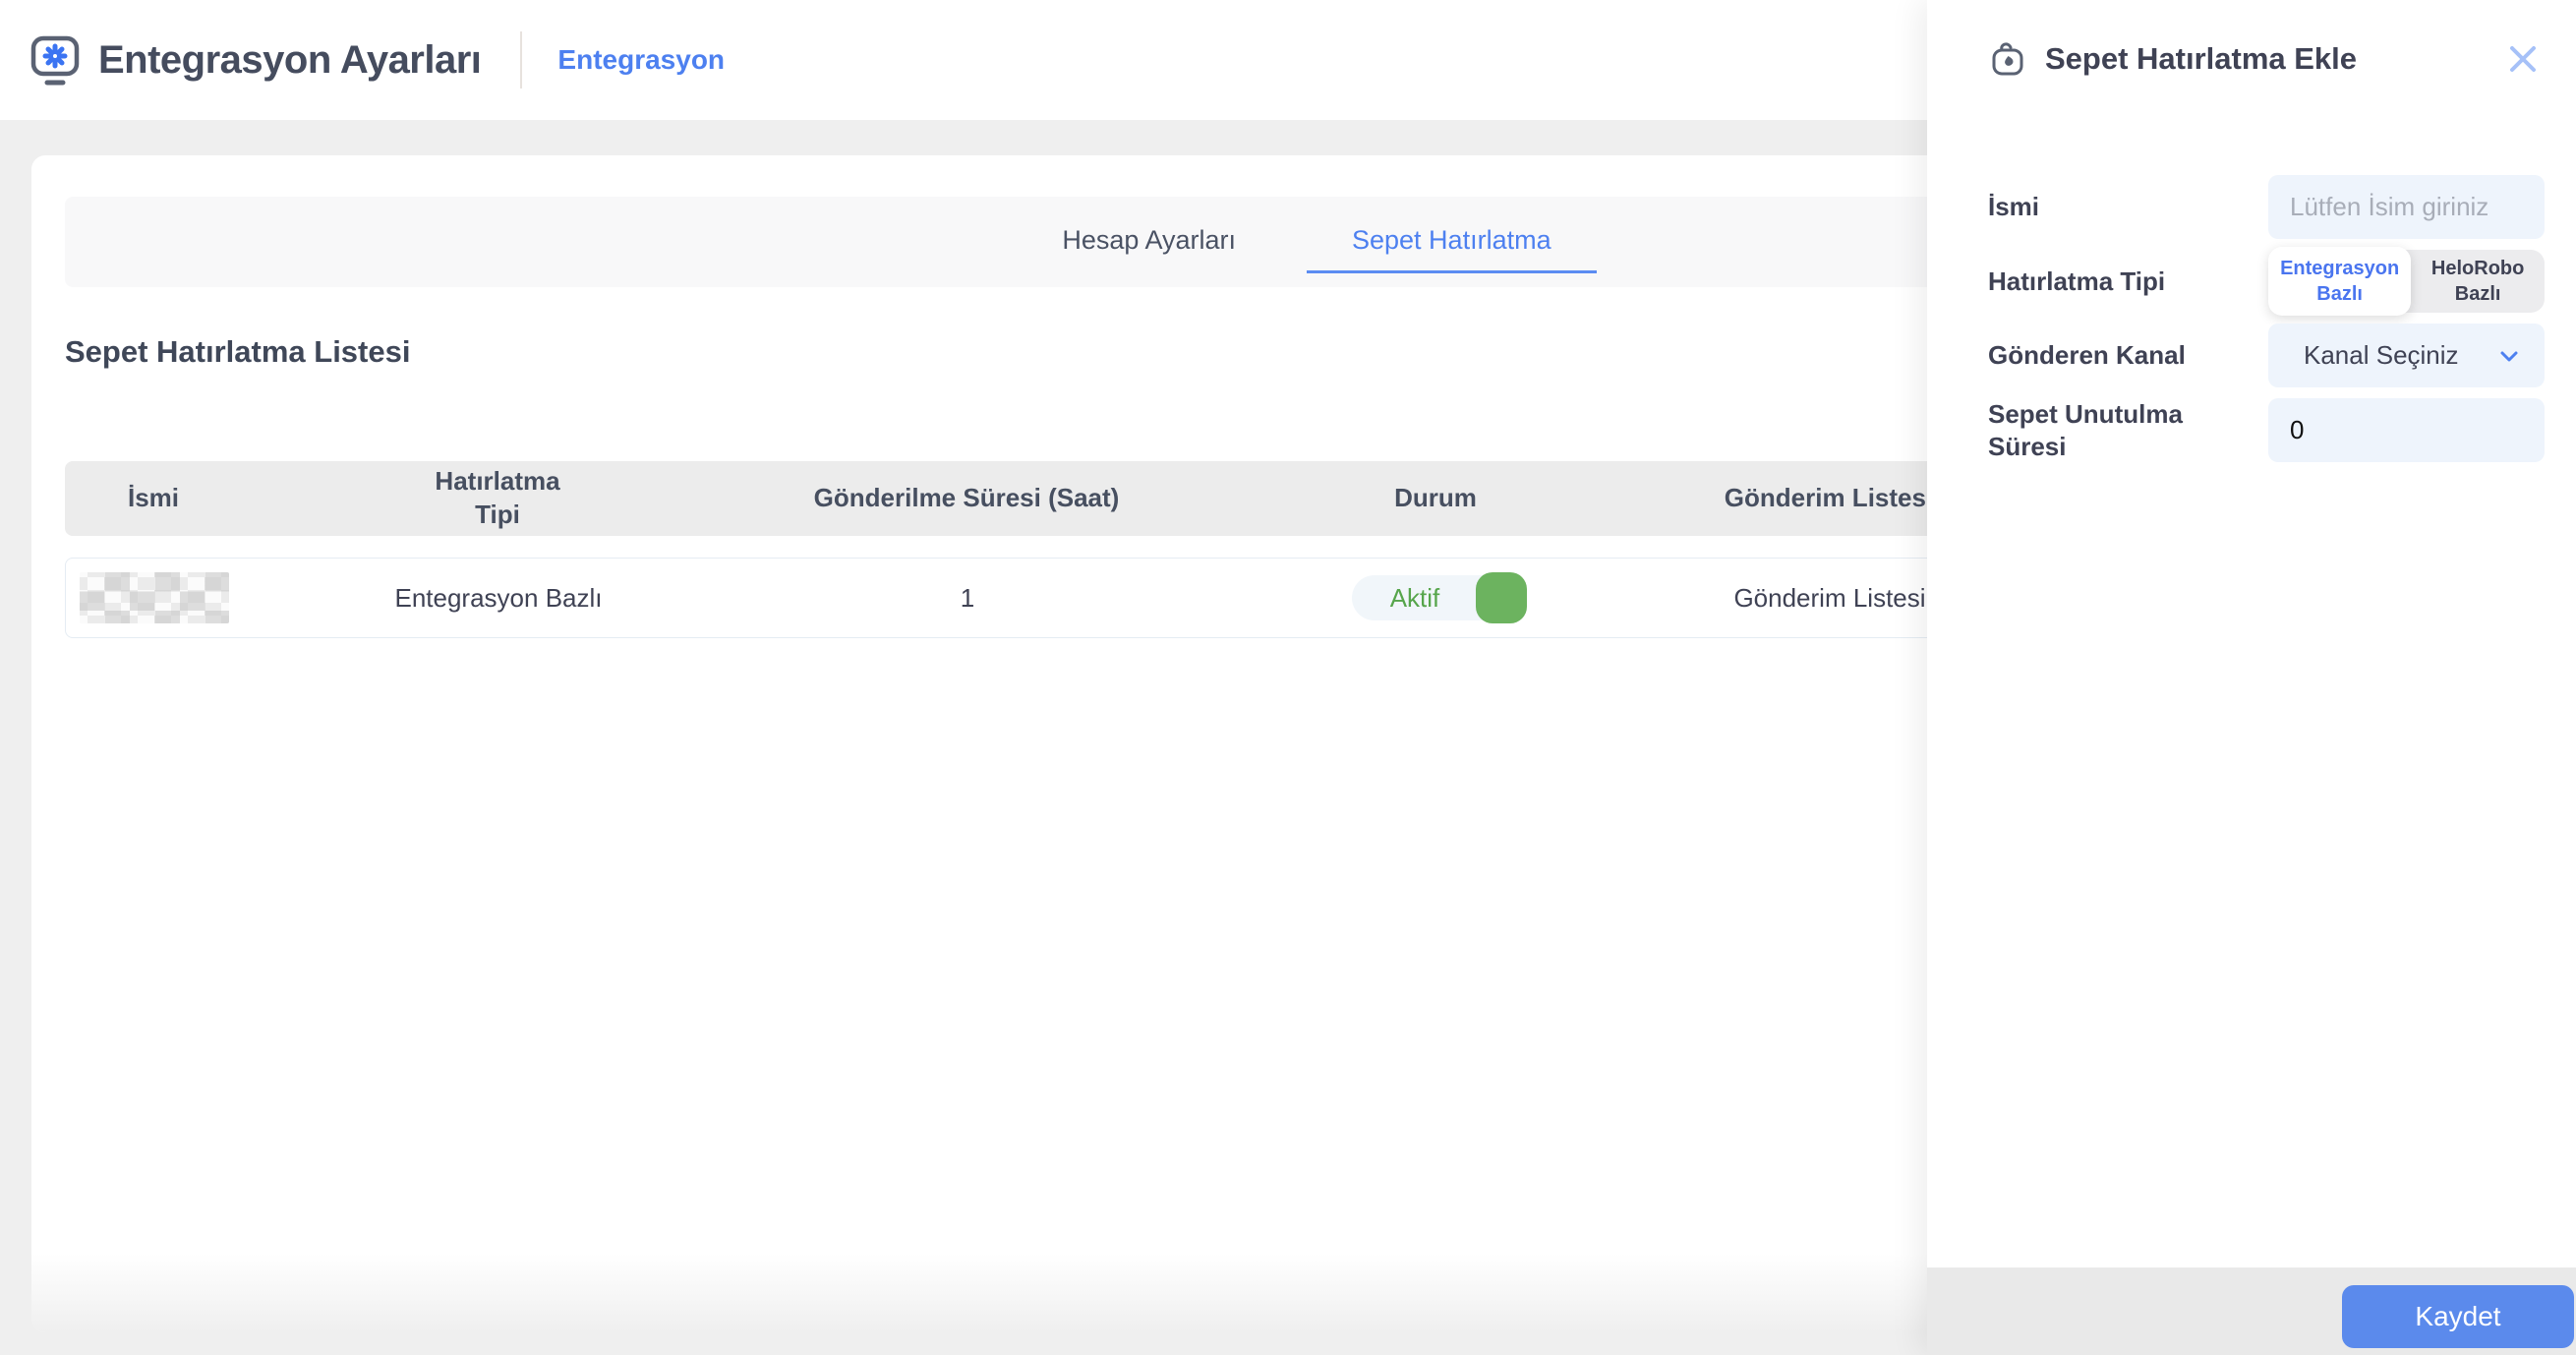 This screenshot has height=1355, width=2576. What do you see at coordinates (2007, 59) in the screenshot?
I see `basket-reminder-icon` at bounding box center [2007, 59].